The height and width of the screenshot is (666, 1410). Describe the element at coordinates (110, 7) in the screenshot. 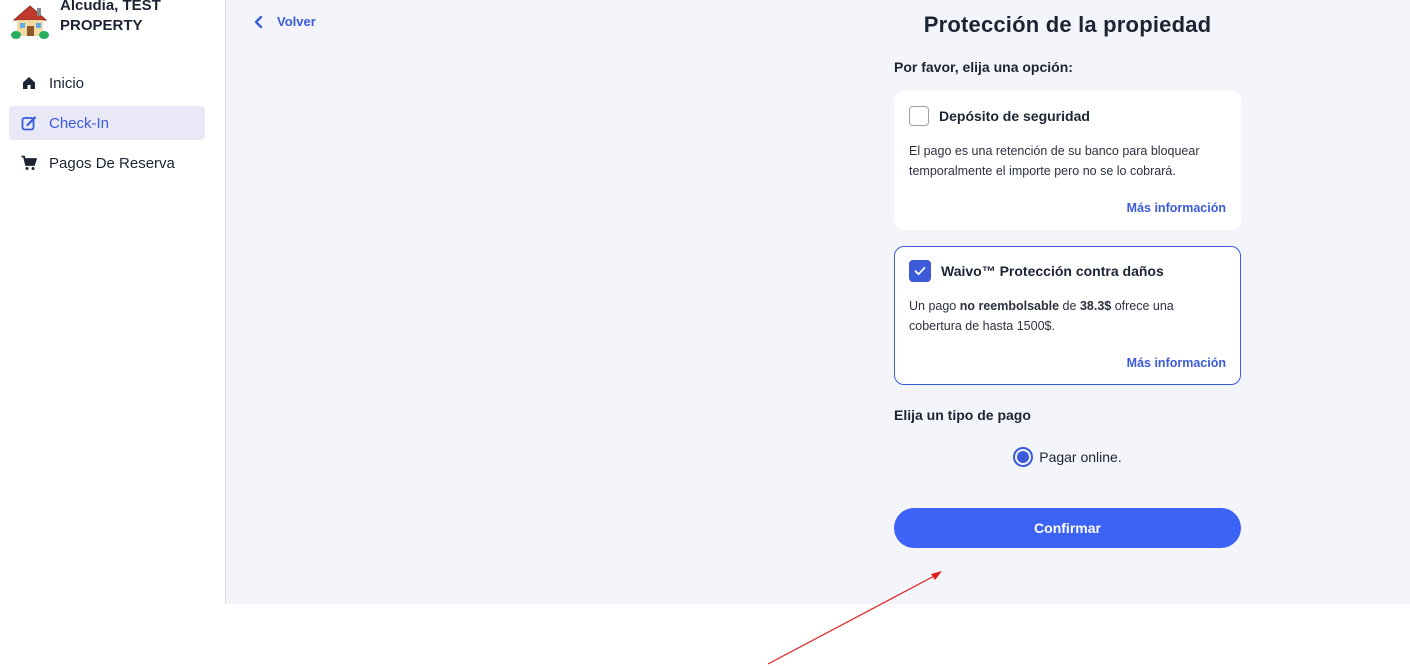

I see `property-name-line1: Alcudia, TEST` at that location.